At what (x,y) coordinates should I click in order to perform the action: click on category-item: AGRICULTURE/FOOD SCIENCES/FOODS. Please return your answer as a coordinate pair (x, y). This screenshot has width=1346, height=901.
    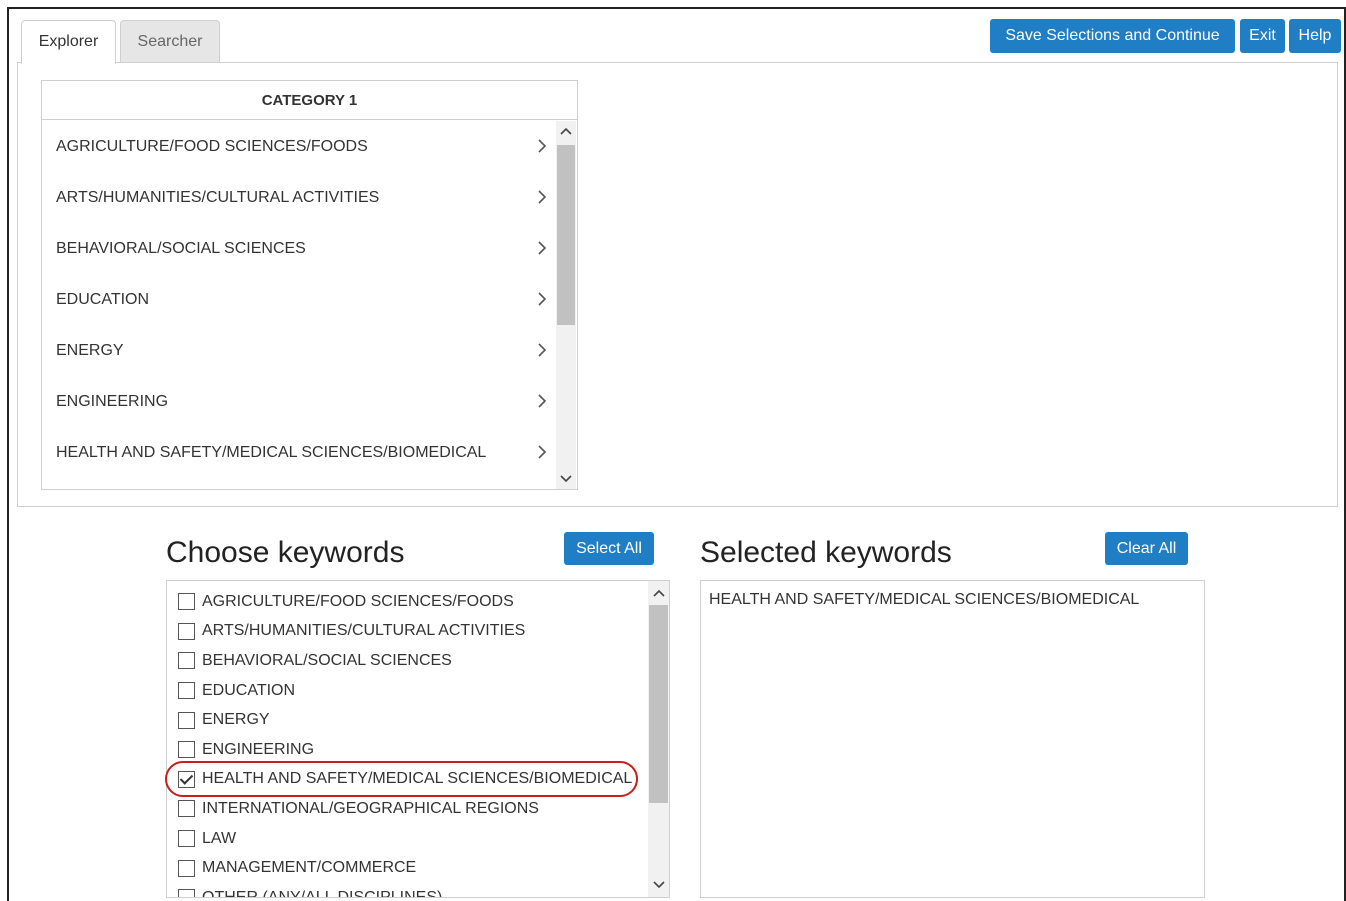
    Looking at the image, I should click on (299, 146).